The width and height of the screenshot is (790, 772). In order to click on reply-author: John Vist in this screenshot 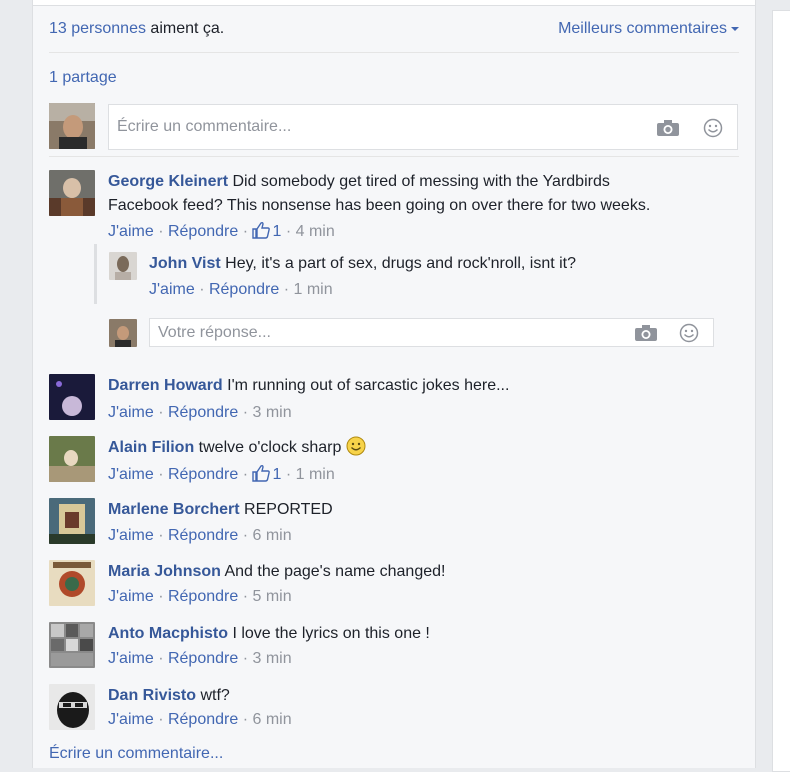, I will do `click(185, 263)`.